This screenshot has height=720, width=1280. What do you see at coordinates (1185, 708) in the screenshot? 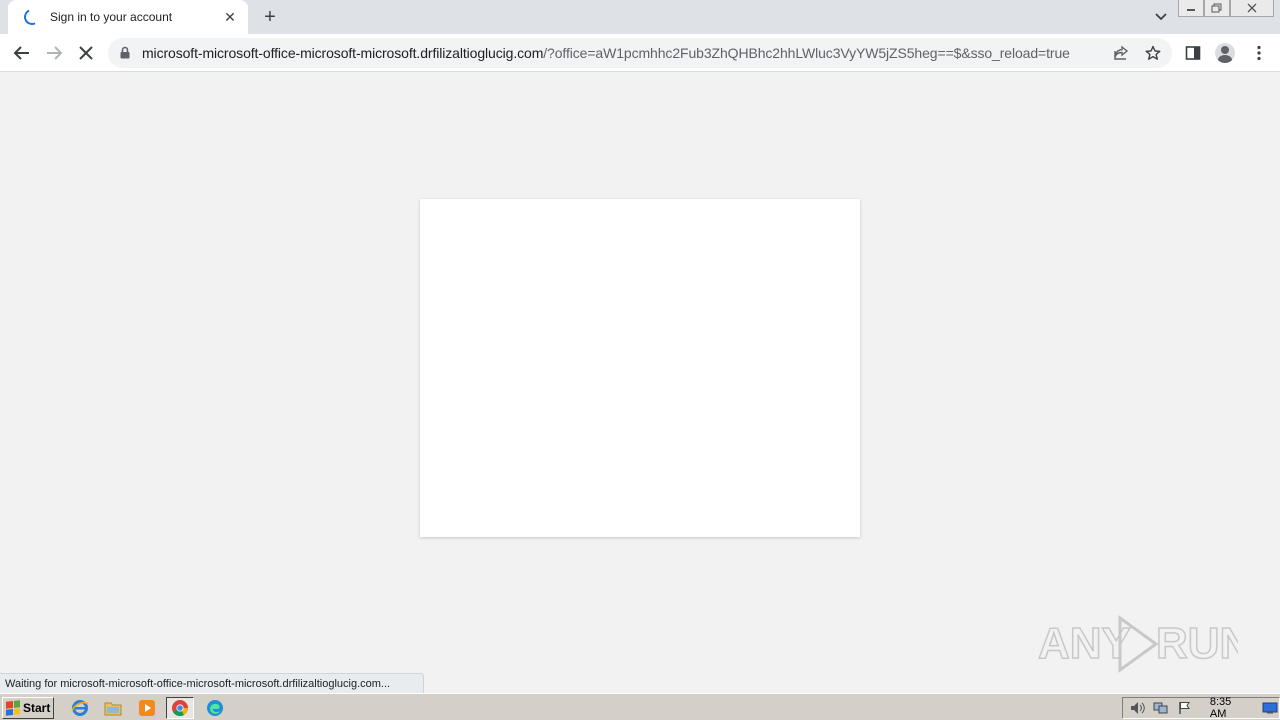
I see `action-center-flag-icon` at bounding box center [1185, 708].